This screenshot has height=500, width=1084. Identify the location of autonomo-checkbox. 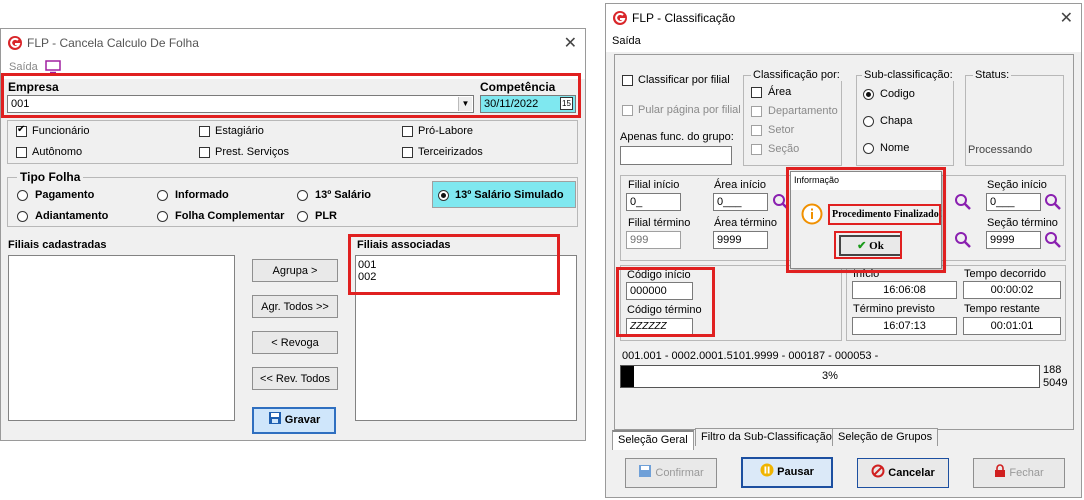
(21, 152).